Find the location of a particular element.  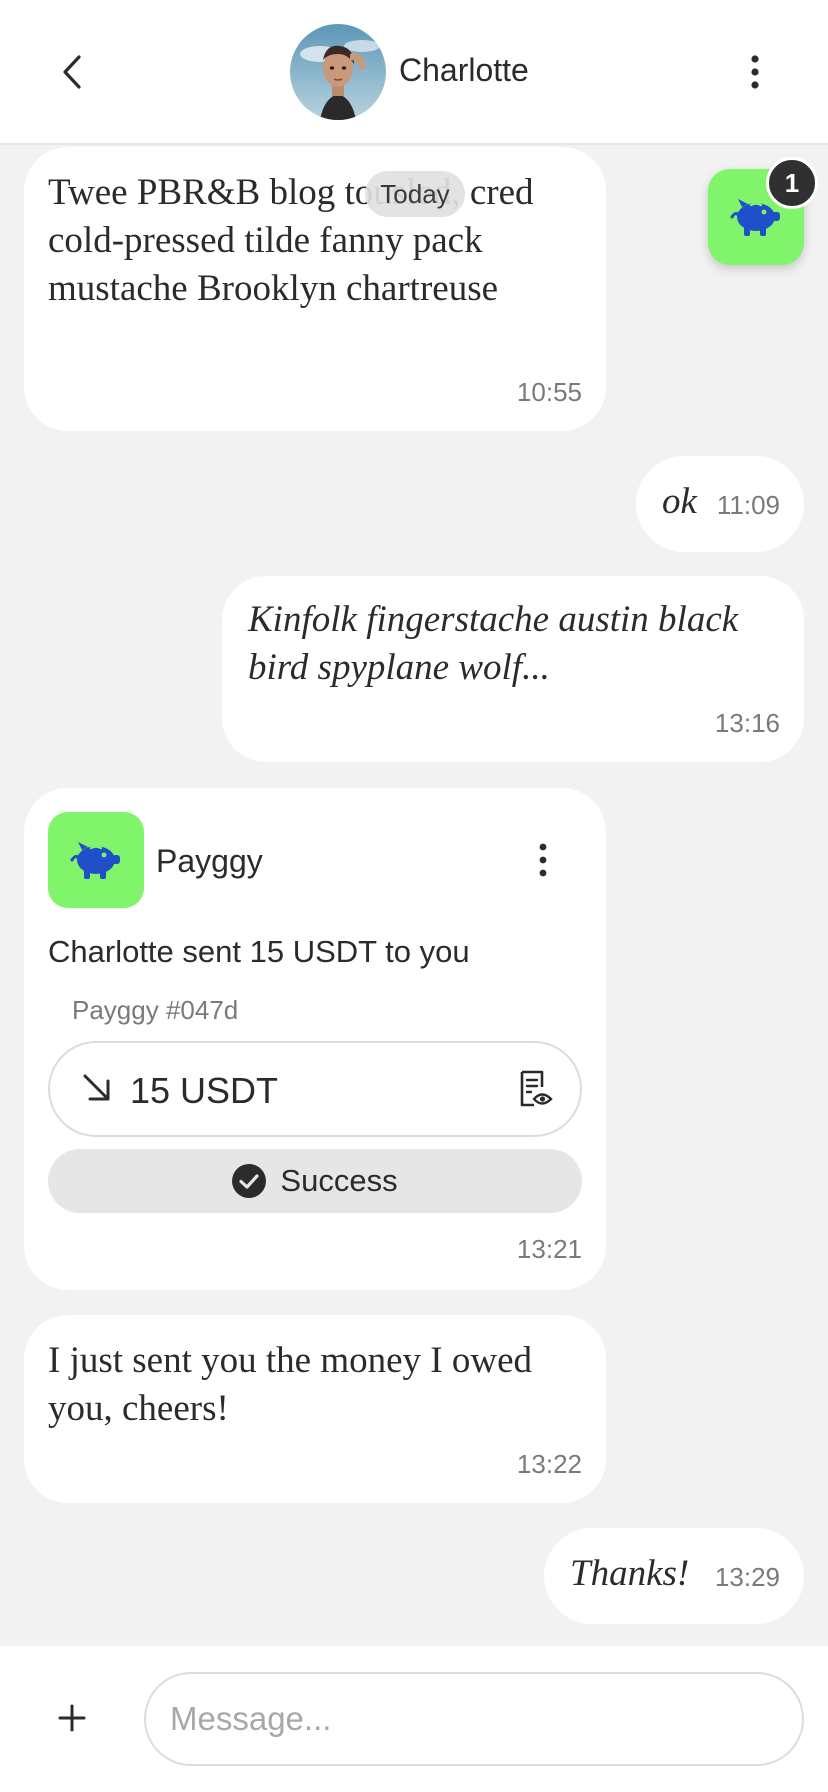

payggy-app-icon is located at coordinates (96, 860).